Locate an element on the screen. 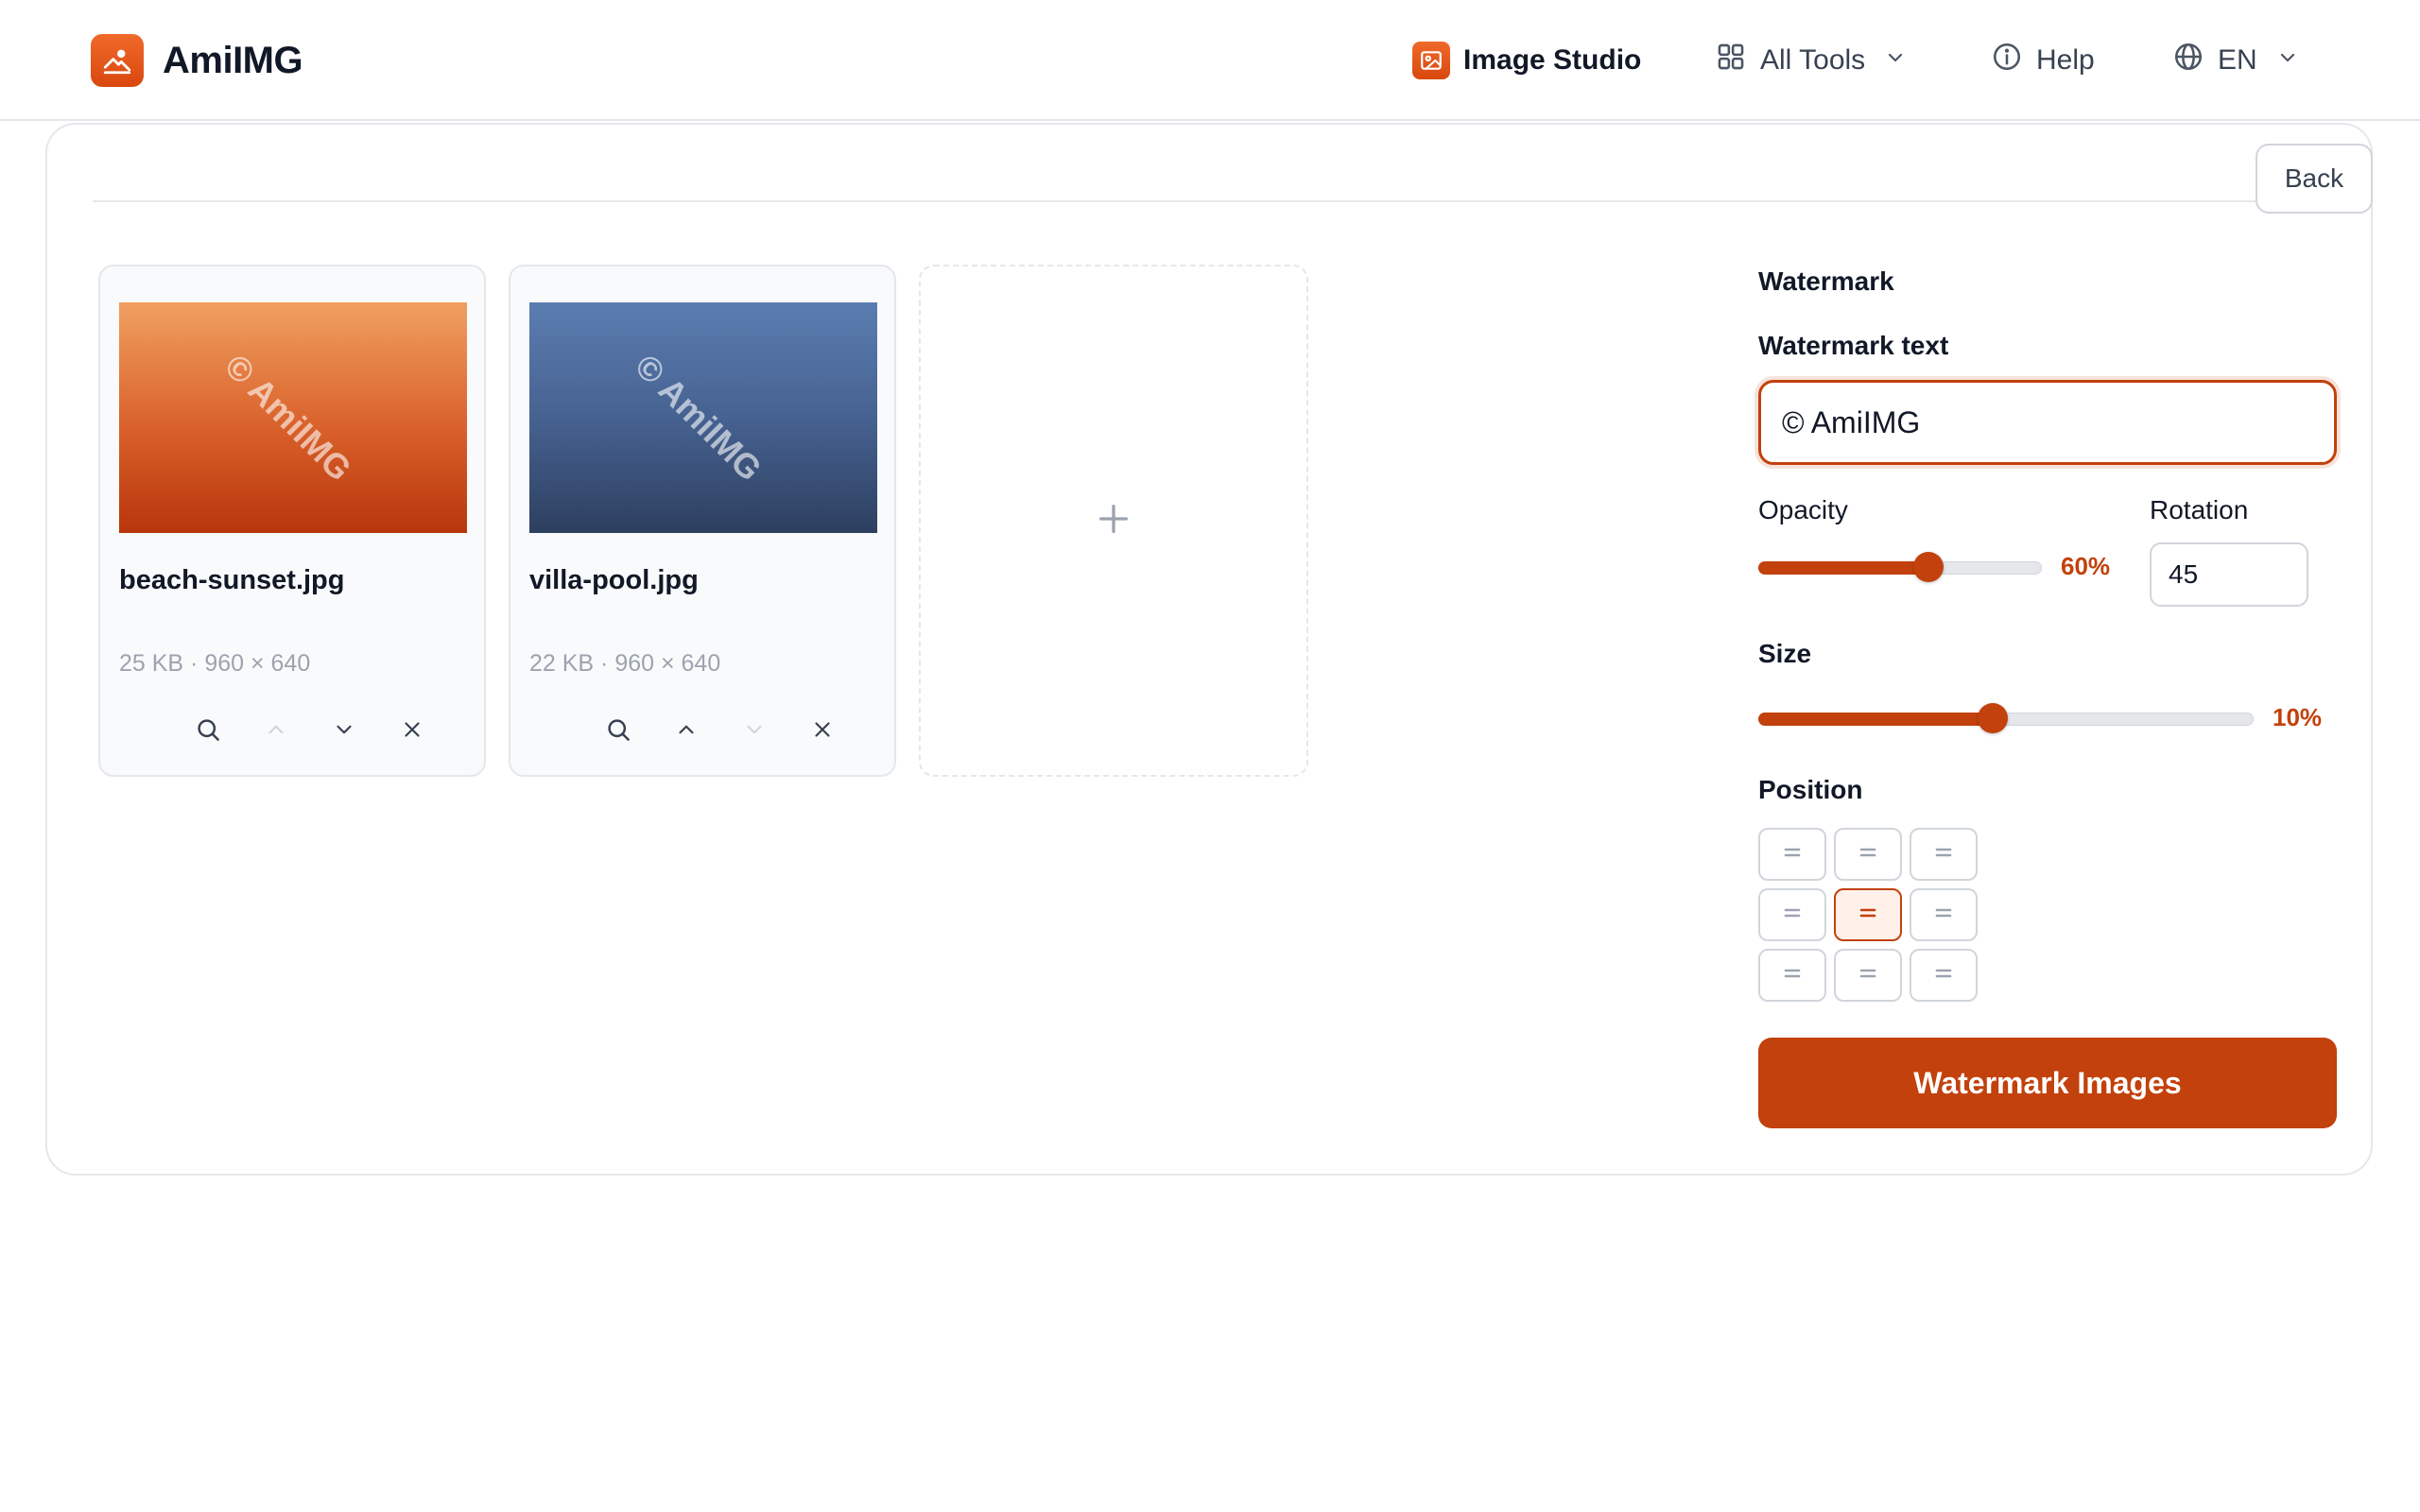 Image resolution: width=2420 pixels, height=1512 pixels. opacity-slider-handle is located at coordinates (1929, 567).